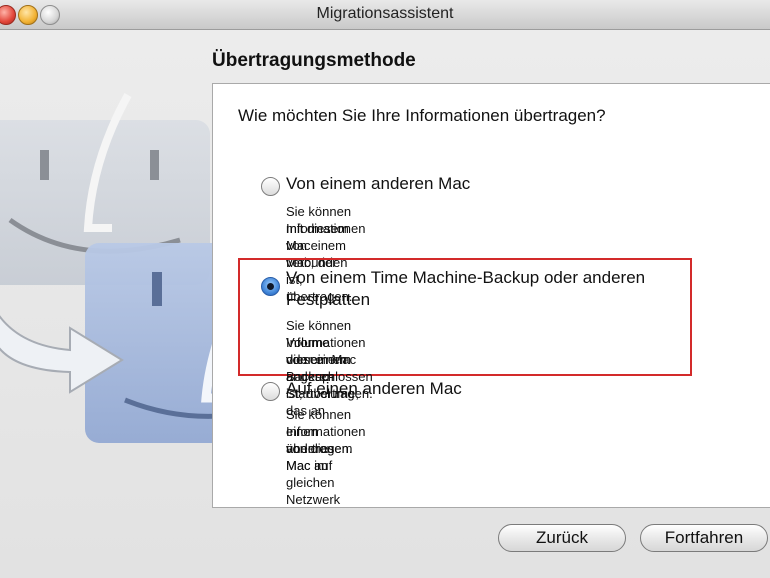 The image size is (770, 578). Describe the element at coordinates (270, 186) in the screenshot. I see `radio-from-another-mac` at that location.